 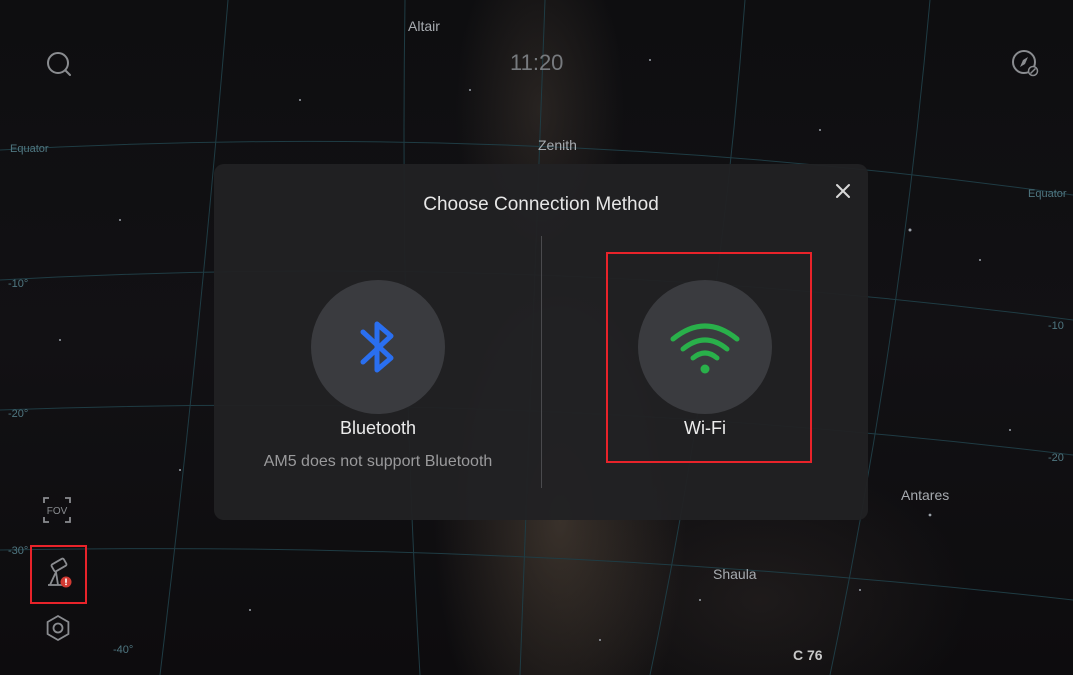 I want to click on grid-label-equator: Equator, so click(x=29, y=149).